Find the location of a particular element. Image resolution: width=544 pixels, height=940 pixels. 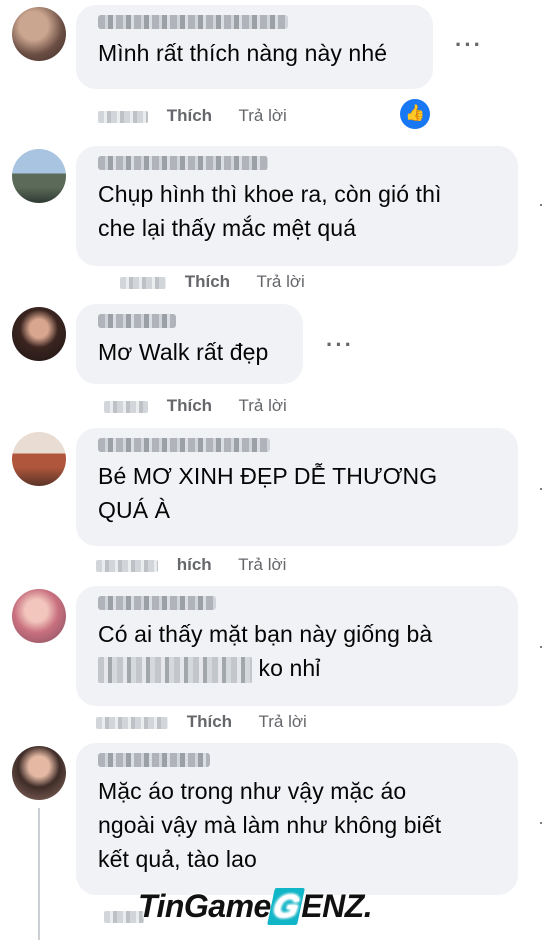

comment-bubble: Bé MƠ XINH ĐẸP DỄ THƯƠNG QUÁ À is located at coordinates (297, 487).